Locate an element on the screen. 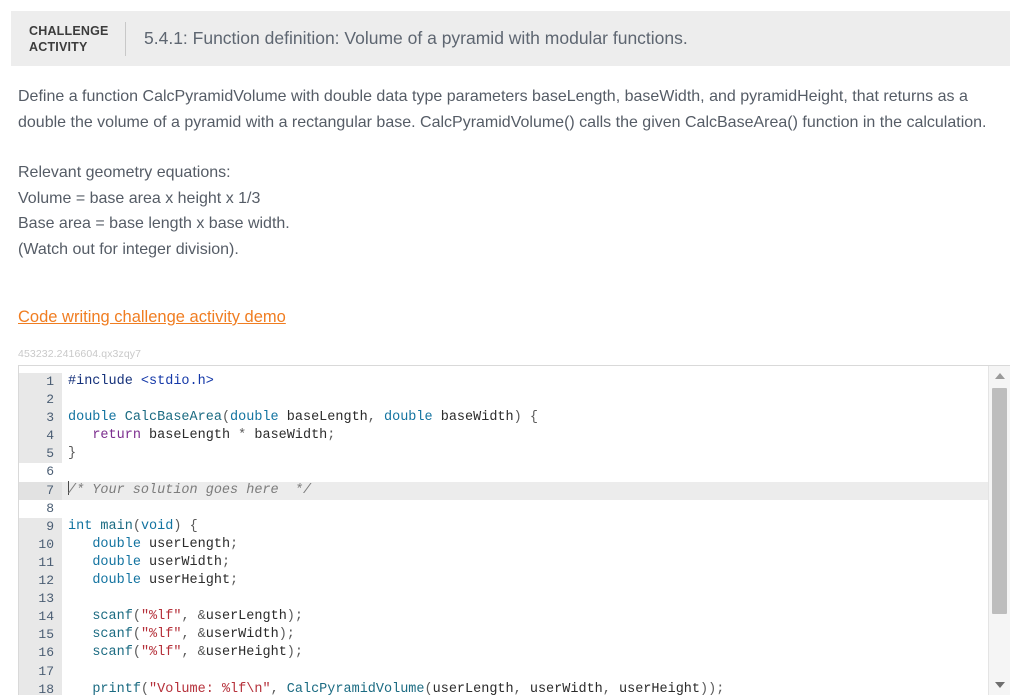 This screenshot has width=1010, height=695. header-divider is located at coordinates (125, 38).